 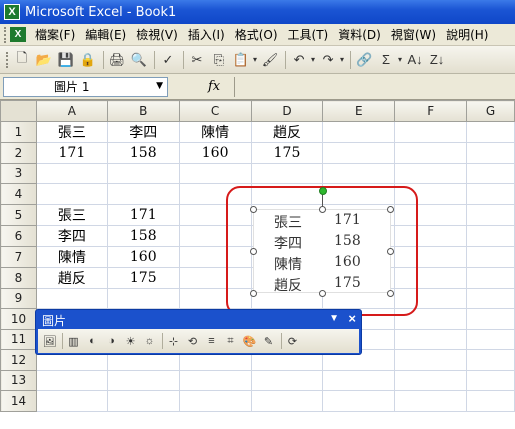 I want to click on resize-handle-ne, so click(x=390, y=209).